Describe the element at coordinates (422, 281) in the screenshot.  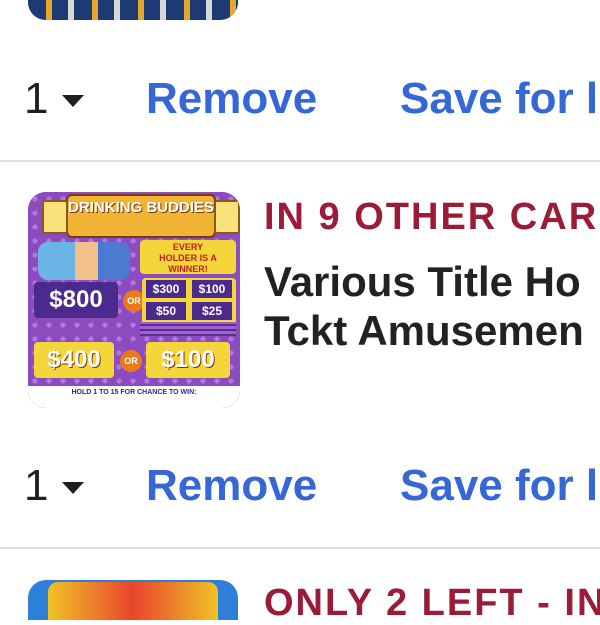
I see `item-title-line-1: Various Title Ho` at that location.